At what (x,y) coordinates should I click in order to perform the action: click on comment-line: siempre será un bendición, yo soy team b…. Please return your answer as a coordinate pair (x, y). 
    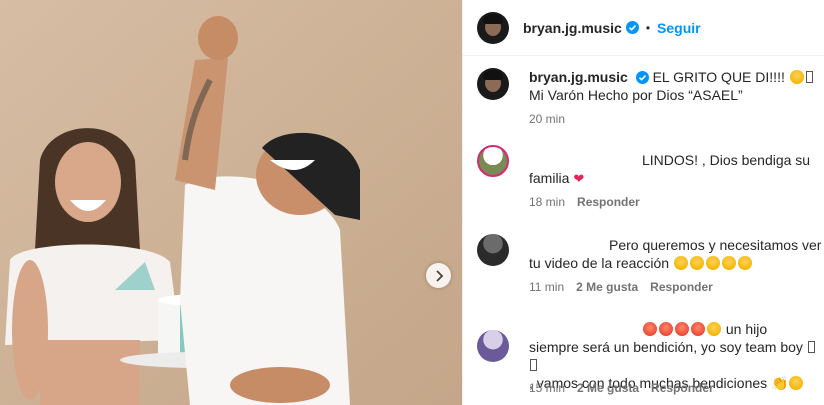
    Looking at the image, I should click on (666, 347).